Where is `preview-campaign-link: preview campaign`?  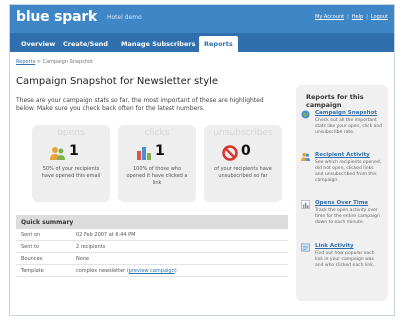 preview-campaign-link: preview campaign is located at coordinates (152, 271).